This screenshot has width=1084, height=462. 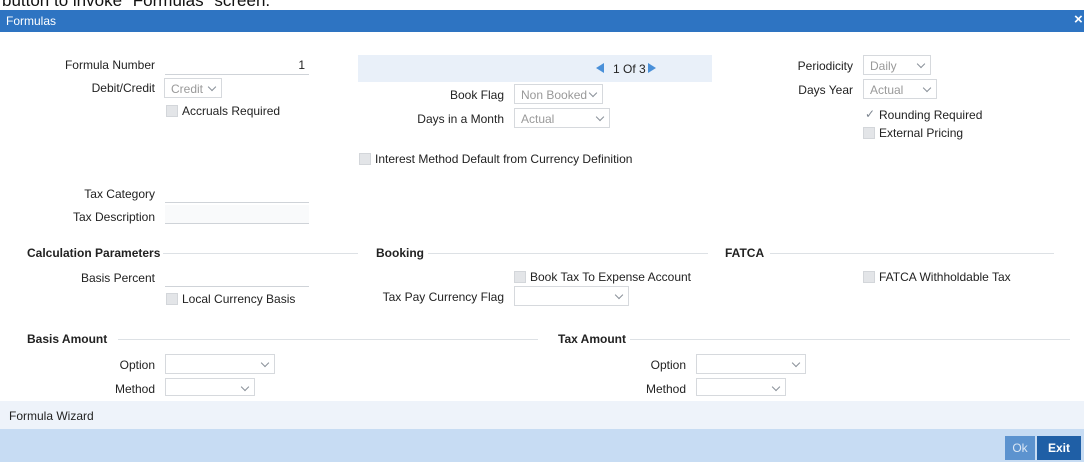 I want to click on footer-bar, so click(x=542, y=445).